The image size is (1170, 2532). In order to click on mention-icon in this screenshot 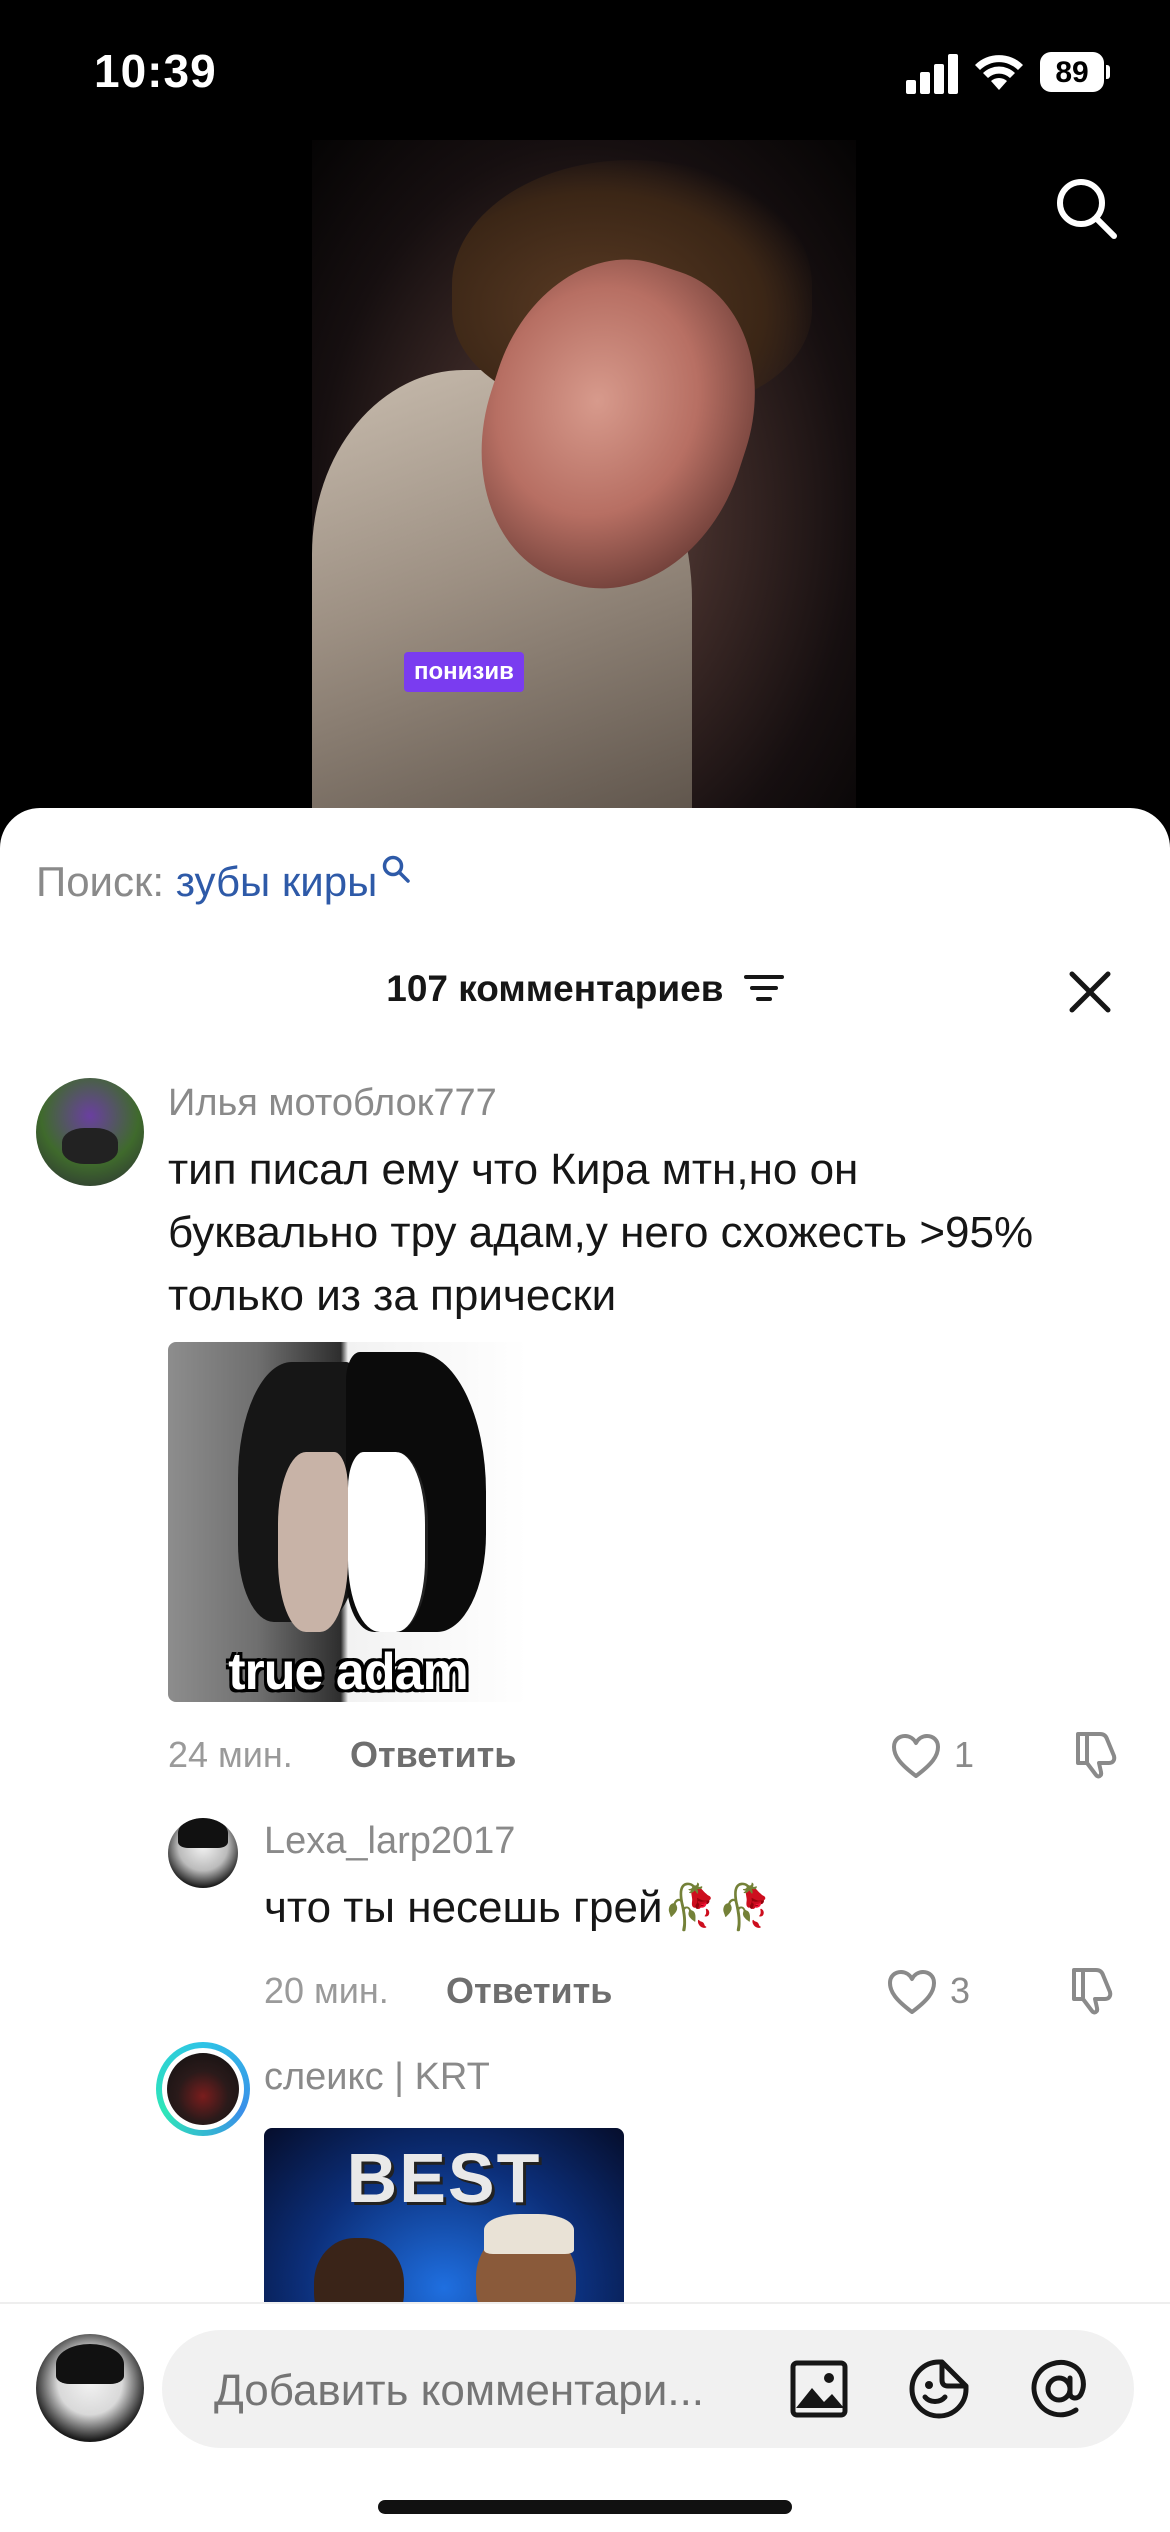, I will do `click(1059, 2389)`.